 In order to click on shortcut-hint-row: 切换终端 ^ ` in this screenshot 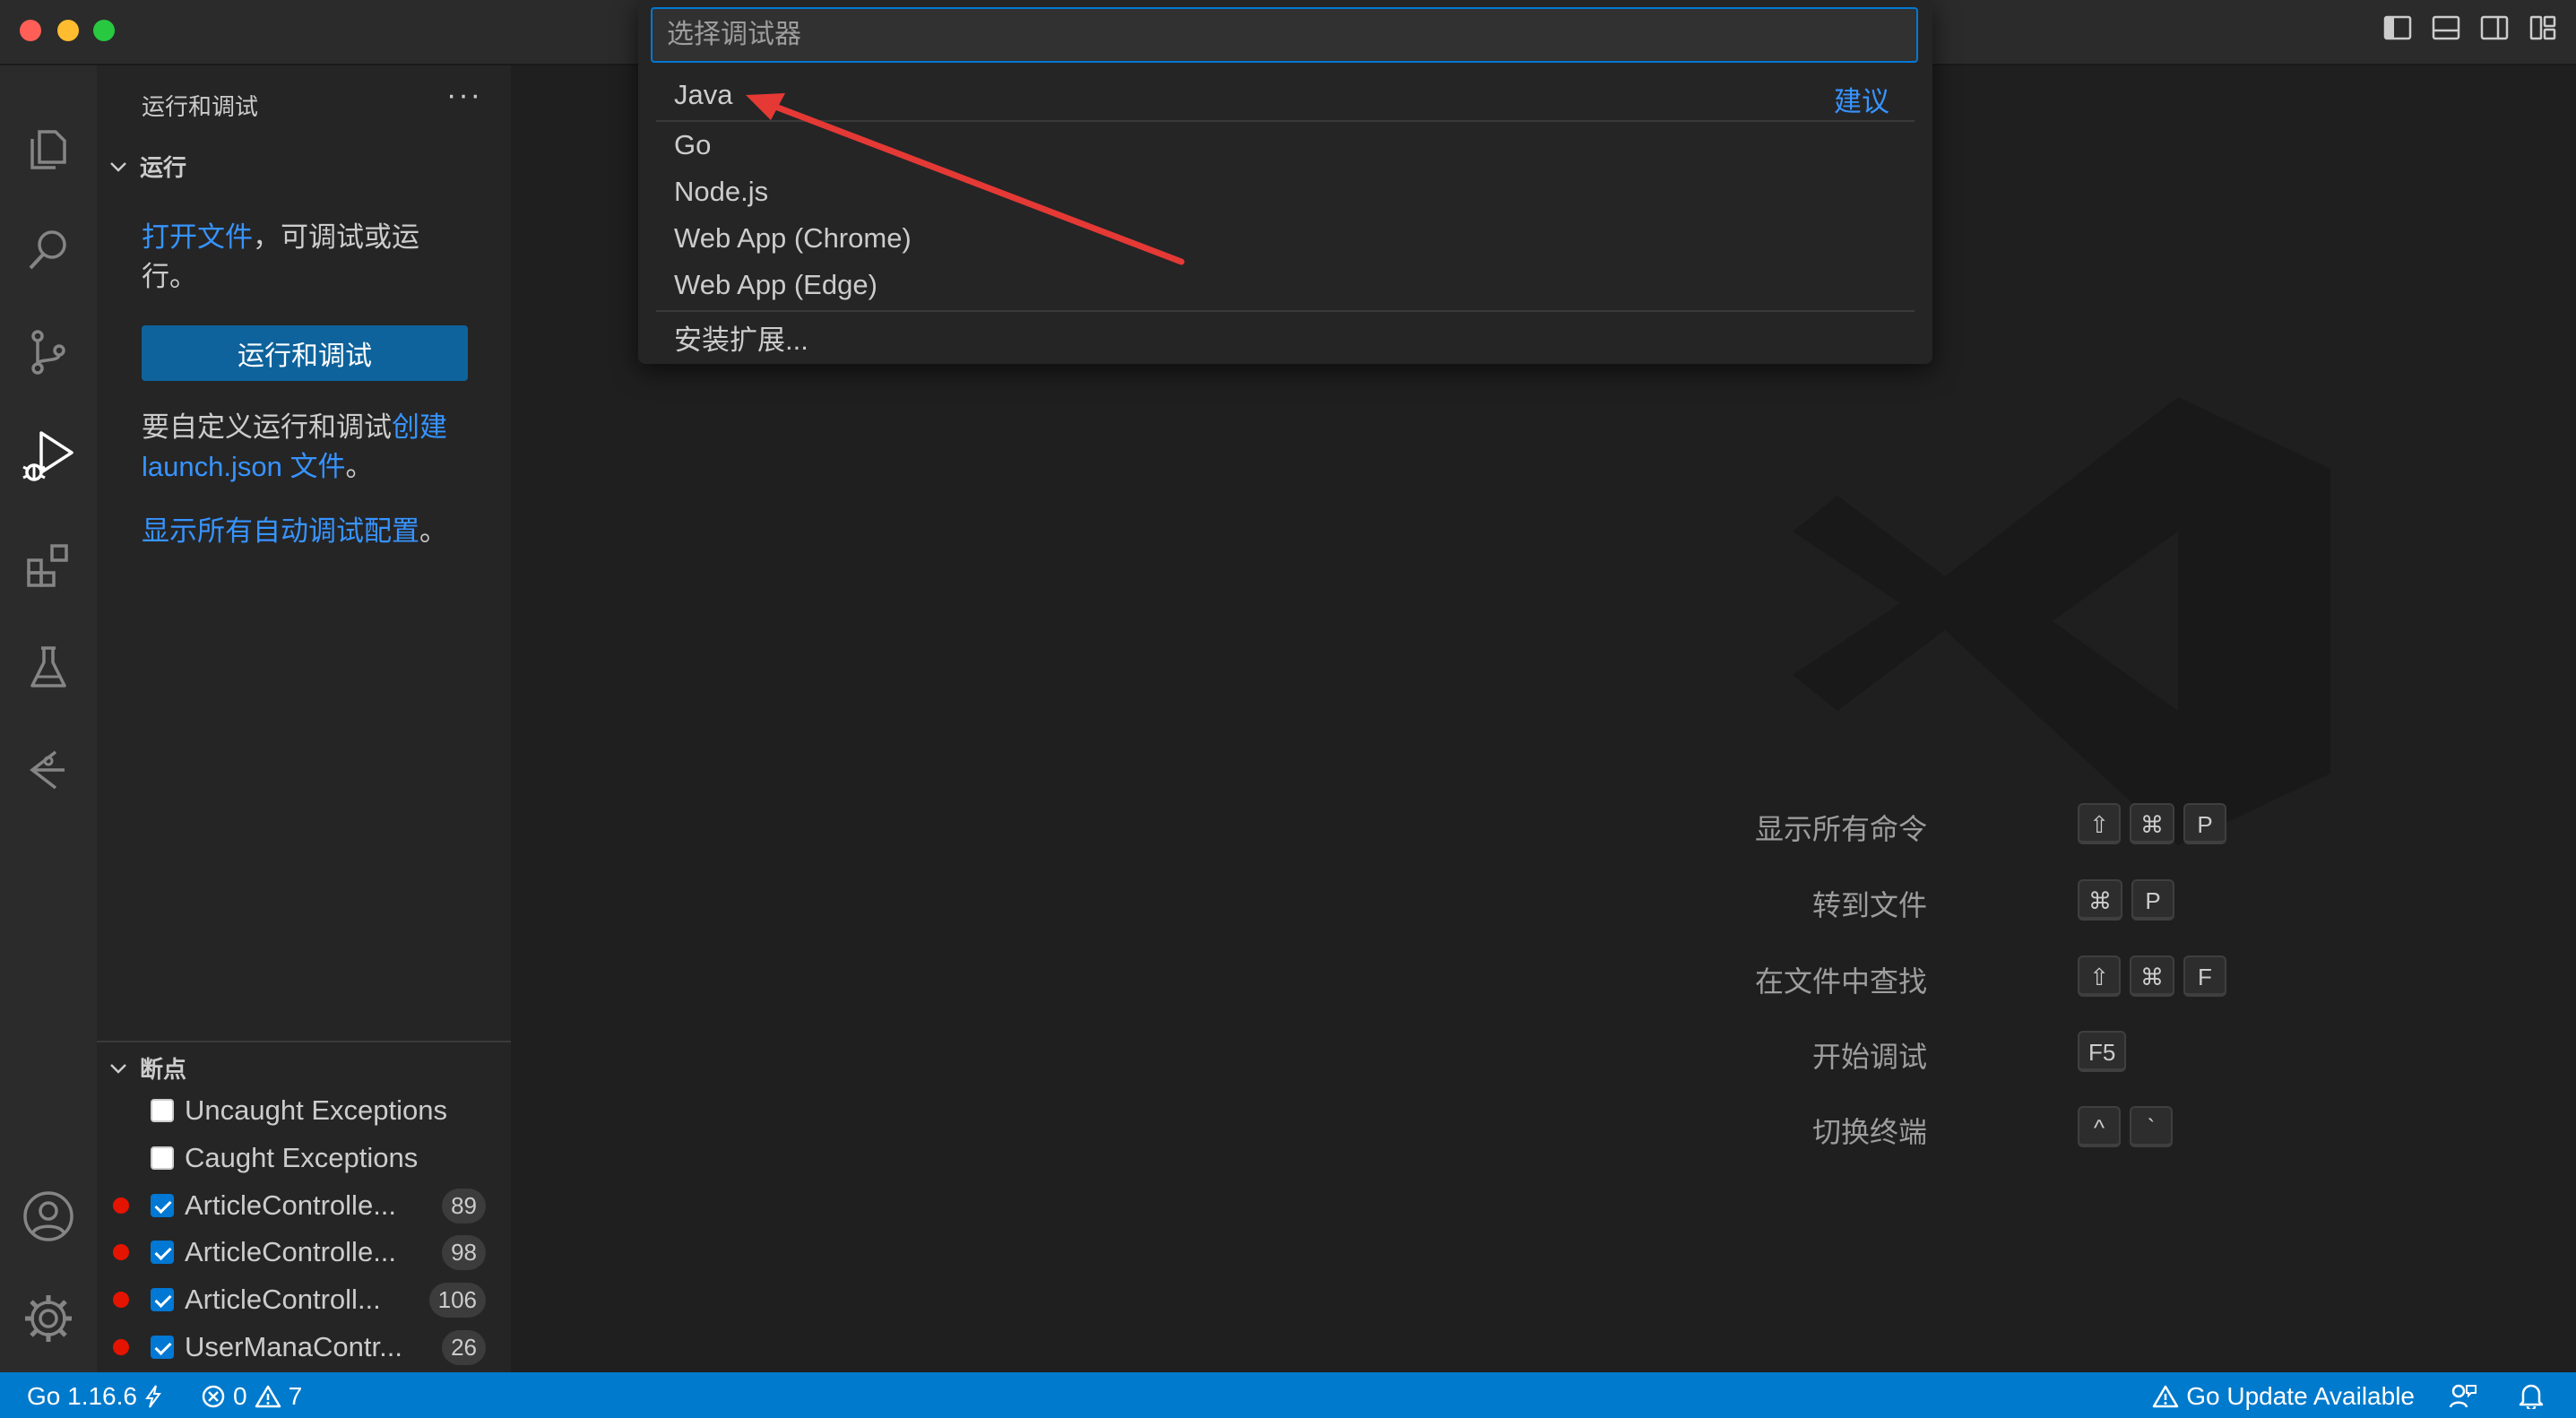, I will do `click(1990, 1128)`.